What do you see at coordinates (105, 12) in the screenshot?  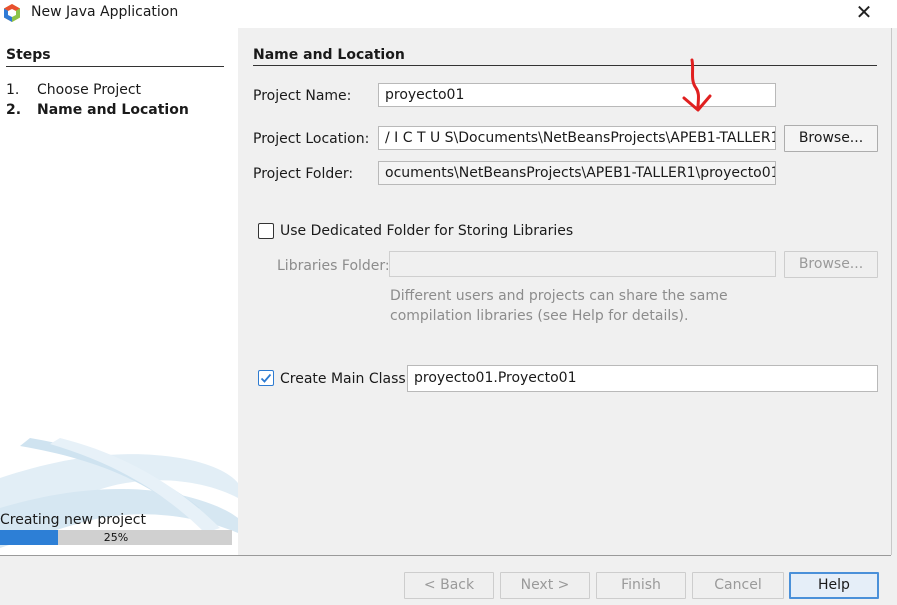 I see `window-title: New Java Application` at bounding box center [105, 12].